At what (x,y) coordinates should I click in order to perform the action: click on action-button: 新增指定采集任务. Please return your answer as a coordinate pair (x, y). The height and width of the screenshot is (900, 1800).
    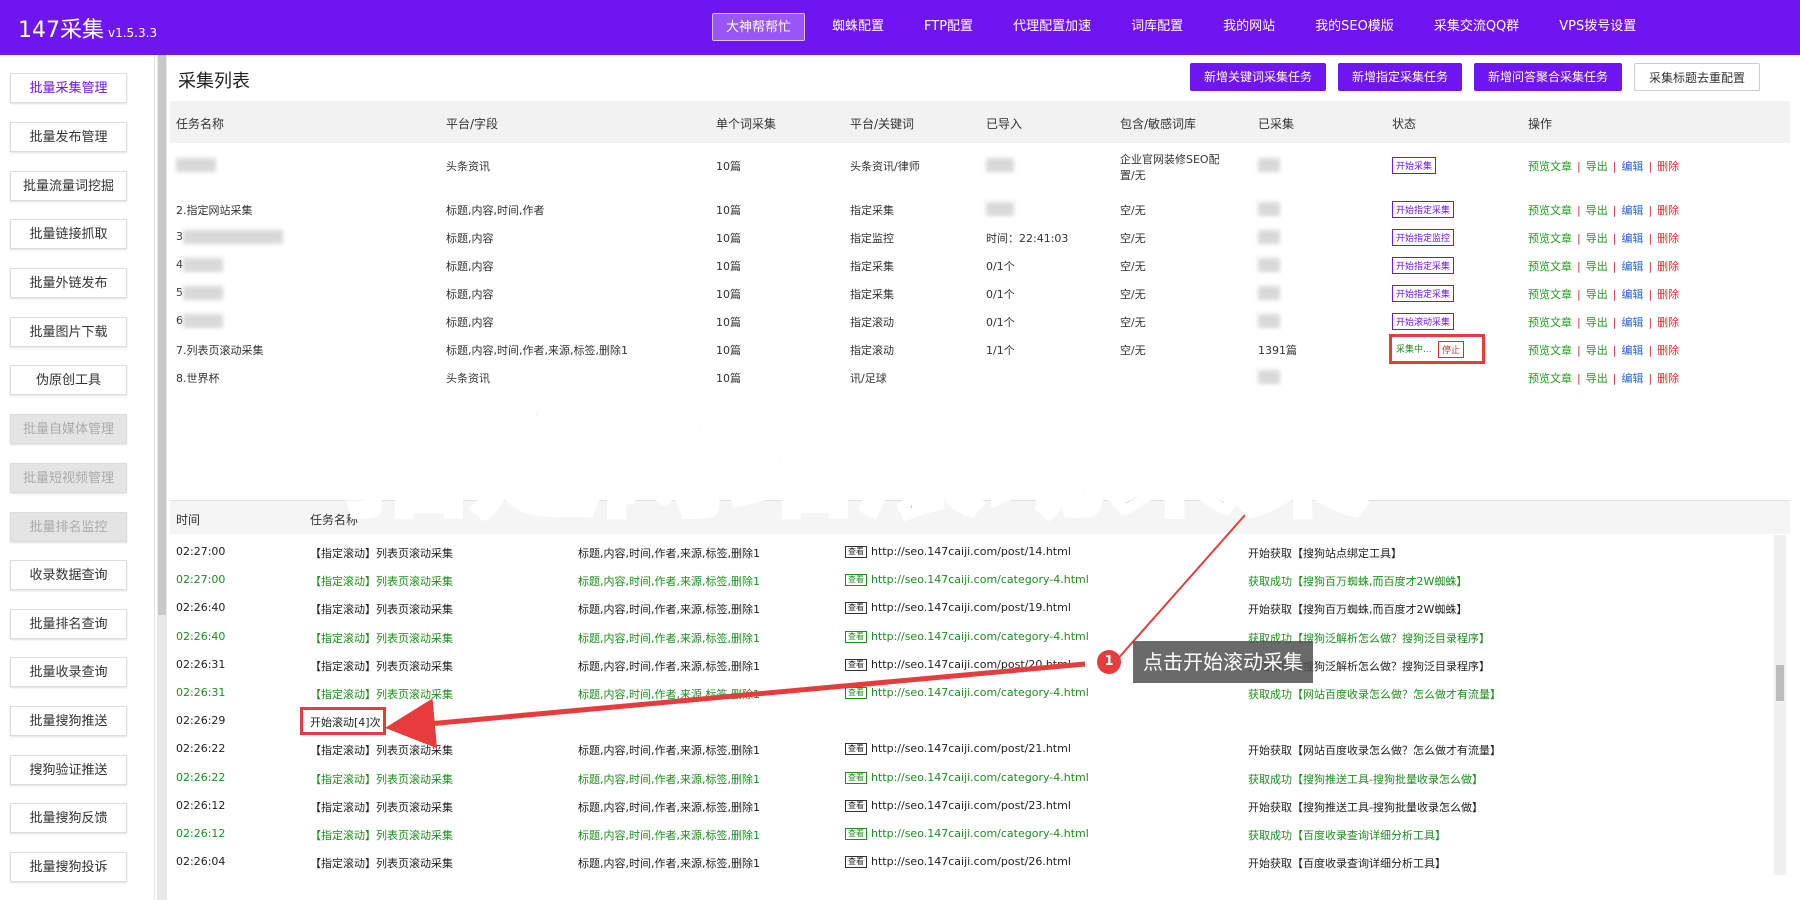
    Looking at the image, I should click on (1399, 77).